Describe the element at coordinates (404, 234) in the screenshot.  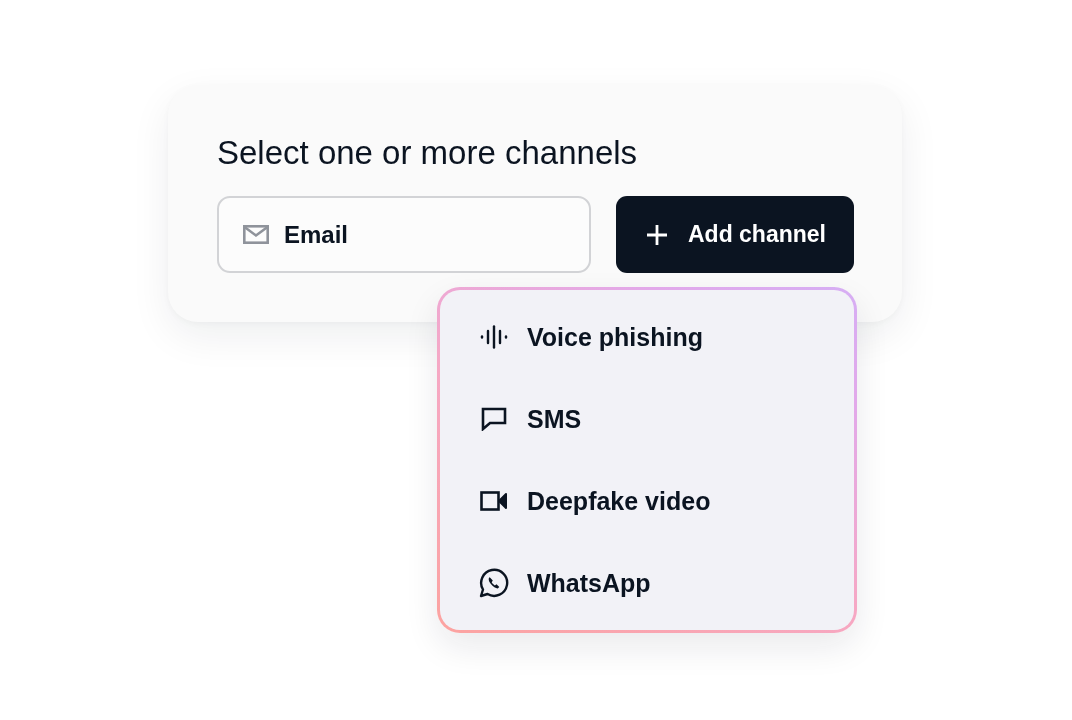
I see `channel-field: Email` at that location.